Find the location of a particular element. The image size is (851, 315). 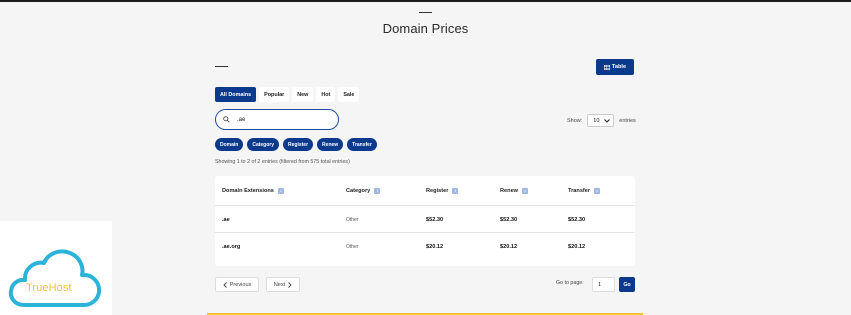

entries-selected-value: 10 is located at coordinates (596, 120).